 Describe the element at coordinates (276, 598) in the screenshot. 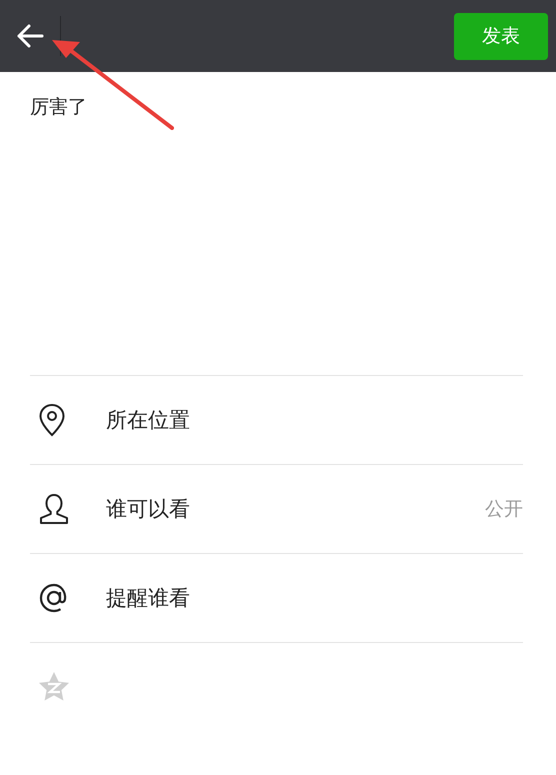

I see `option-row: 提醒谁看` at that location.